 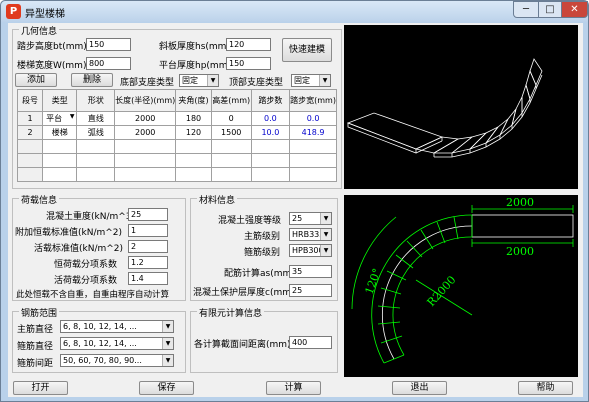 What do you see at coordinates (45, 14) in the screenshot?
I see `window-title: 异型楼梯` at bounding box center [45, 14].